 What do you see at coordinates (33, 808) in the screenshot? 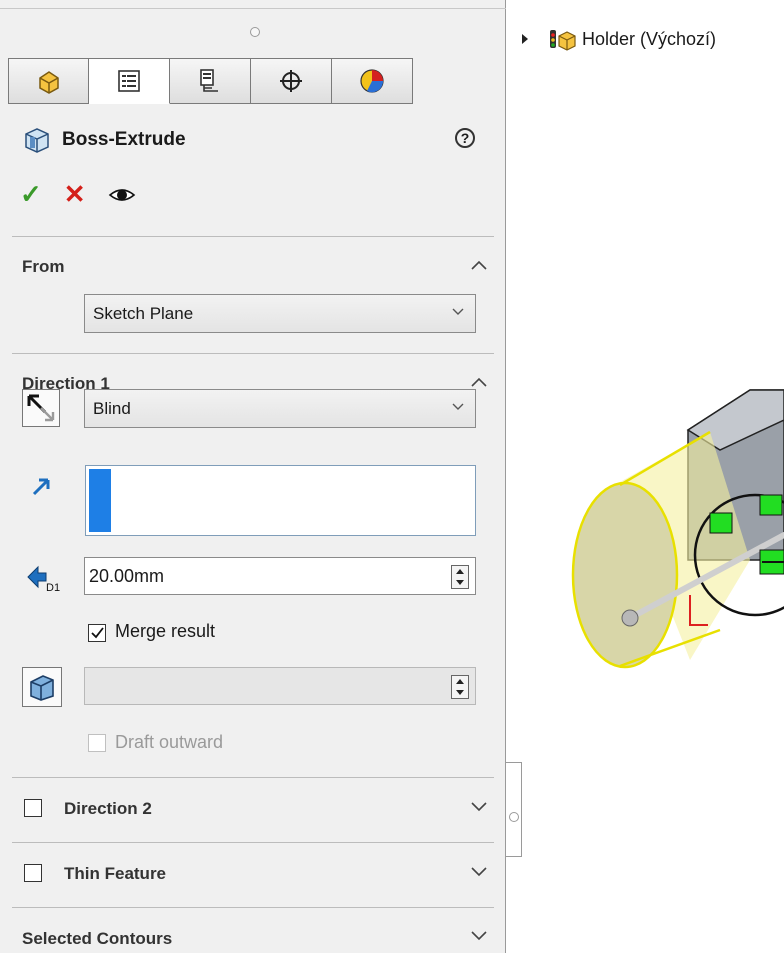
I see `direction2-checkbox` at bounding box center [33, 808].